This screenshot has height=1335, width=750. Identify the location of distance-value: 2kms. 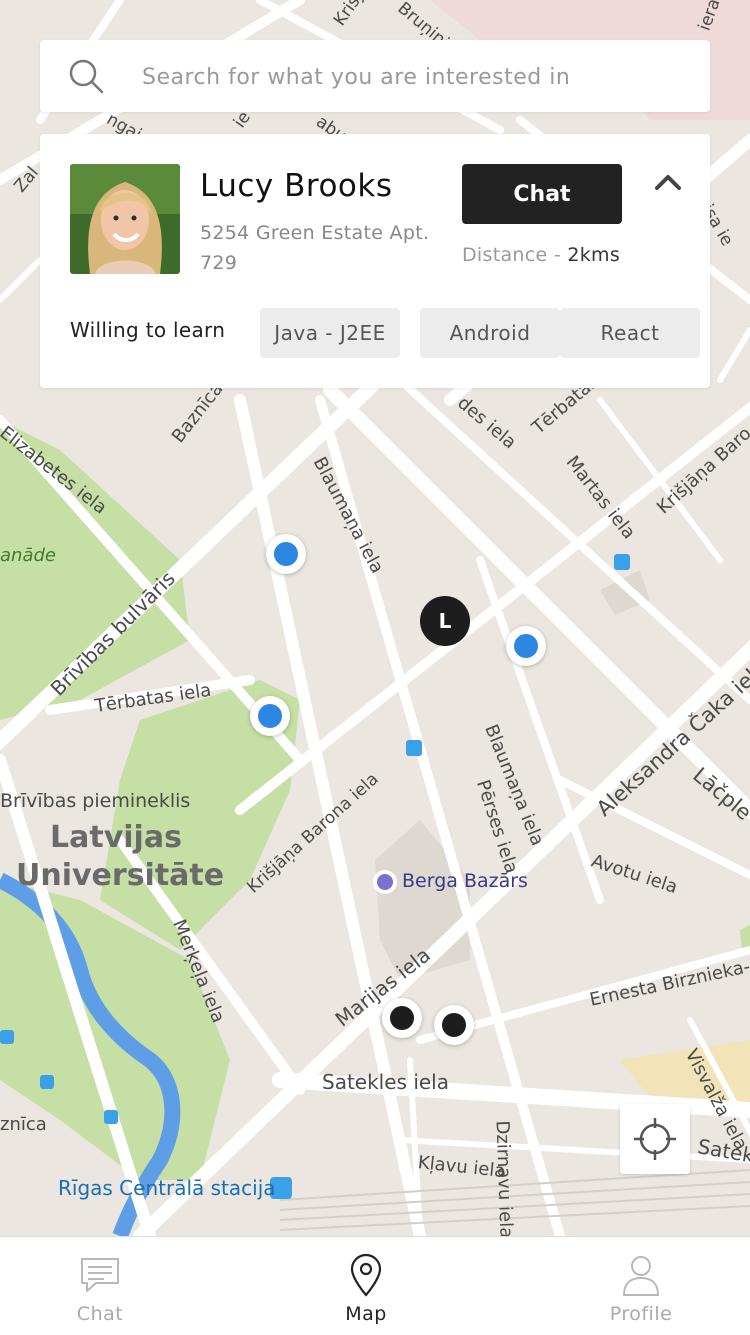
(594, 255).